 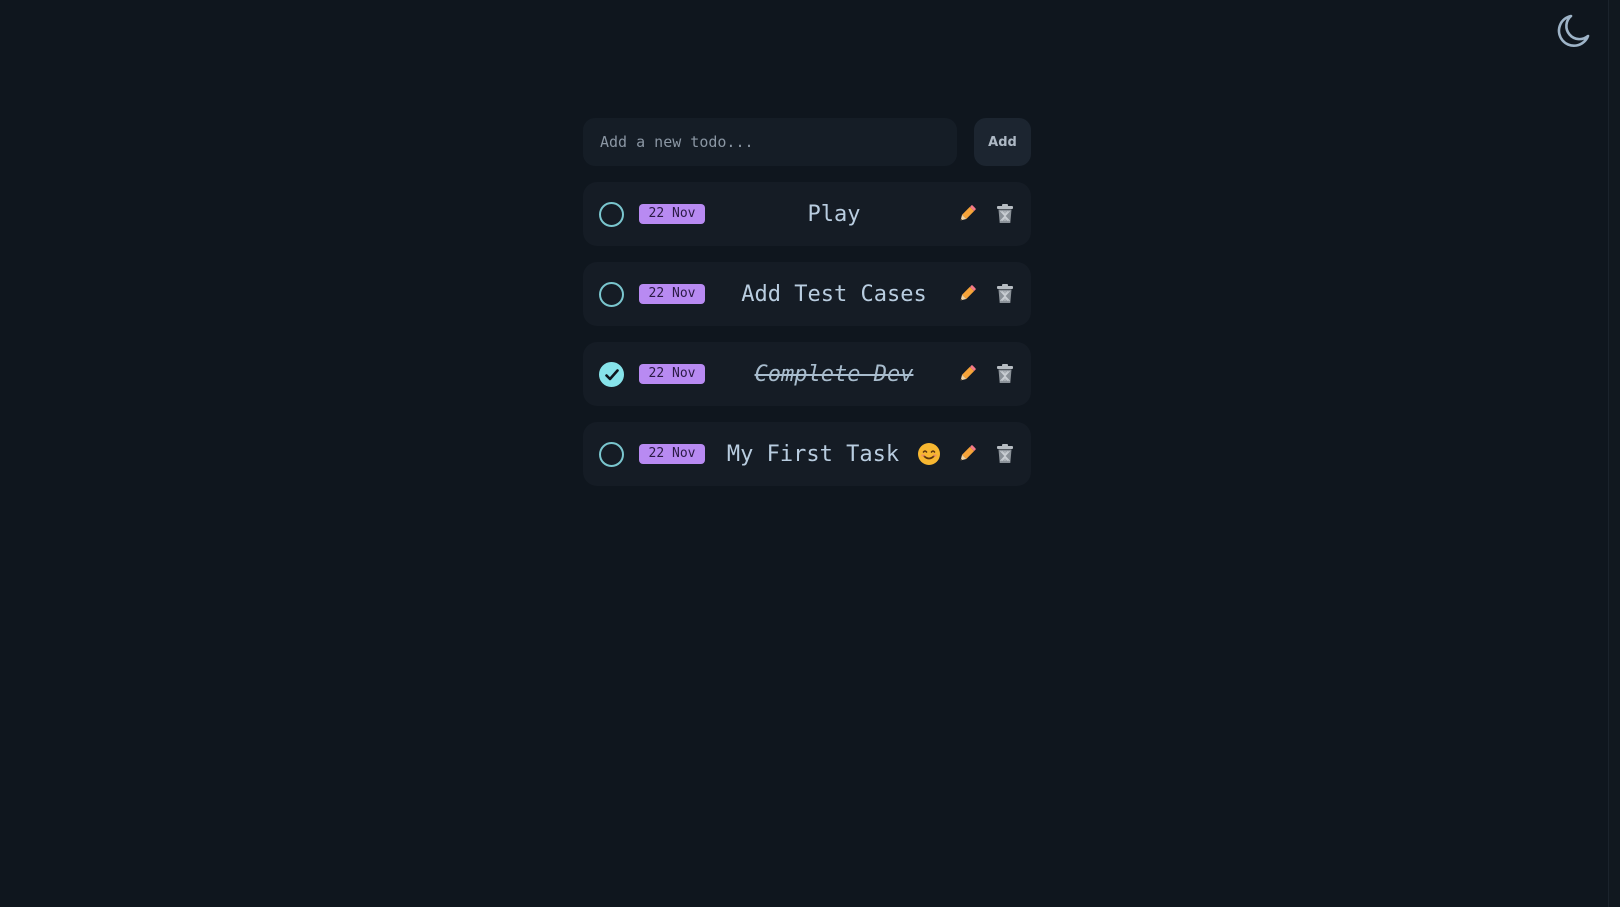 I want to click on todo-text-container: My First Task, so click(x=834, y=454).